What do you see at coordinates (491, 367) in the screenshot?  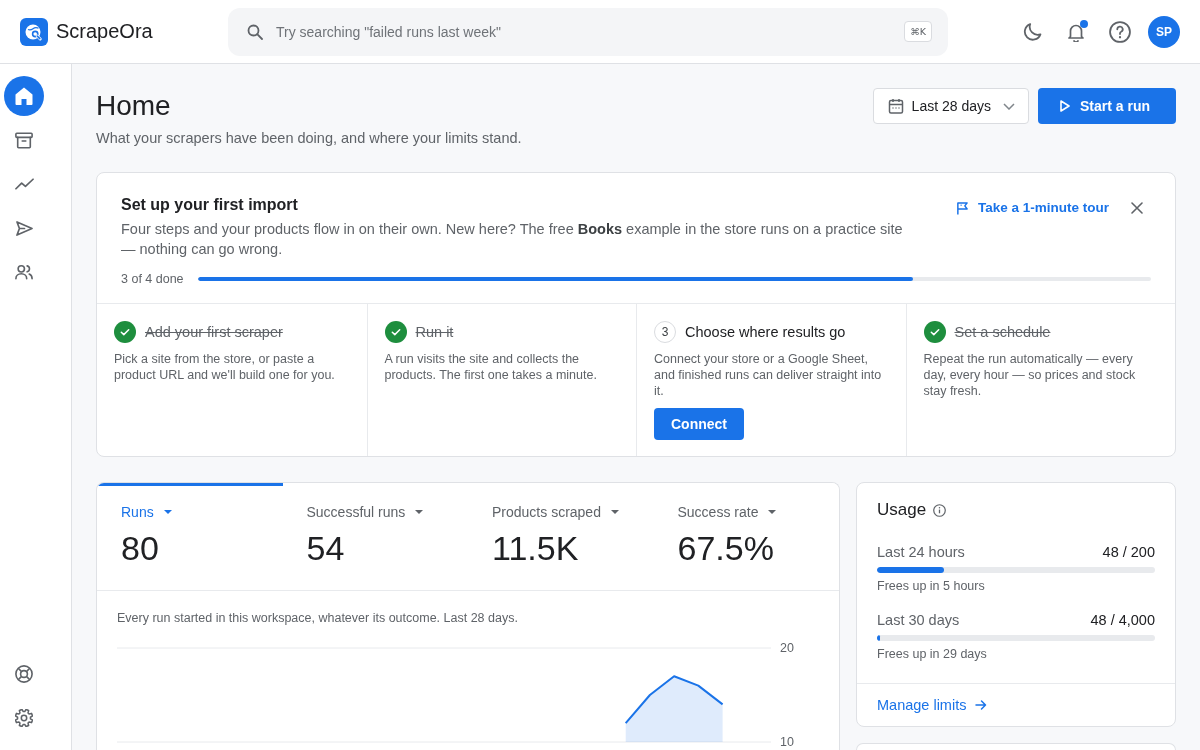 I see `step-description: A run visits the site and collects the products. The first one takes a minute.` at bounding box center [491, 367].